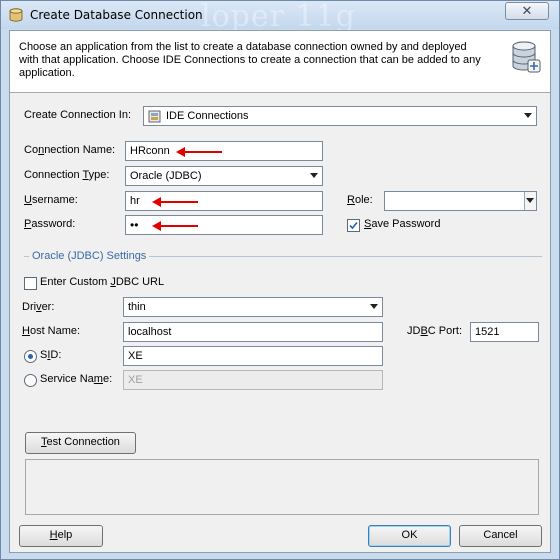 The height and width of the screenshot is (560, 560). What do you see at coordinates (402, 224) in the screenshot?
I see `save-password-label: Save Password` at bounding box center [402, 224].